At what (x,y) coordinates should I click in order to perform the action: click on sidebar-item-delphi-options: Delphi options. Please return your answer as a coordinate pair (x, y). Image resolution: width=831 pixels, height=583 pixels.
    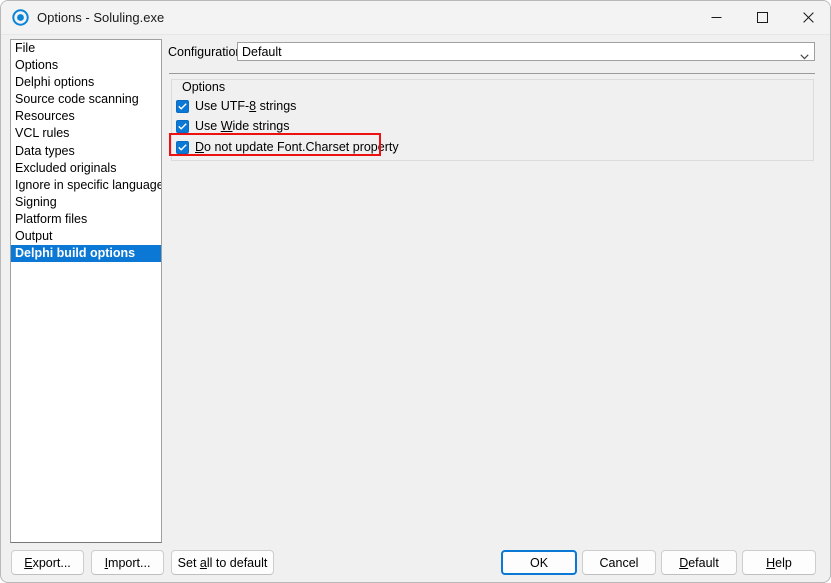
    Looking at the image, I should click on (86, 82).